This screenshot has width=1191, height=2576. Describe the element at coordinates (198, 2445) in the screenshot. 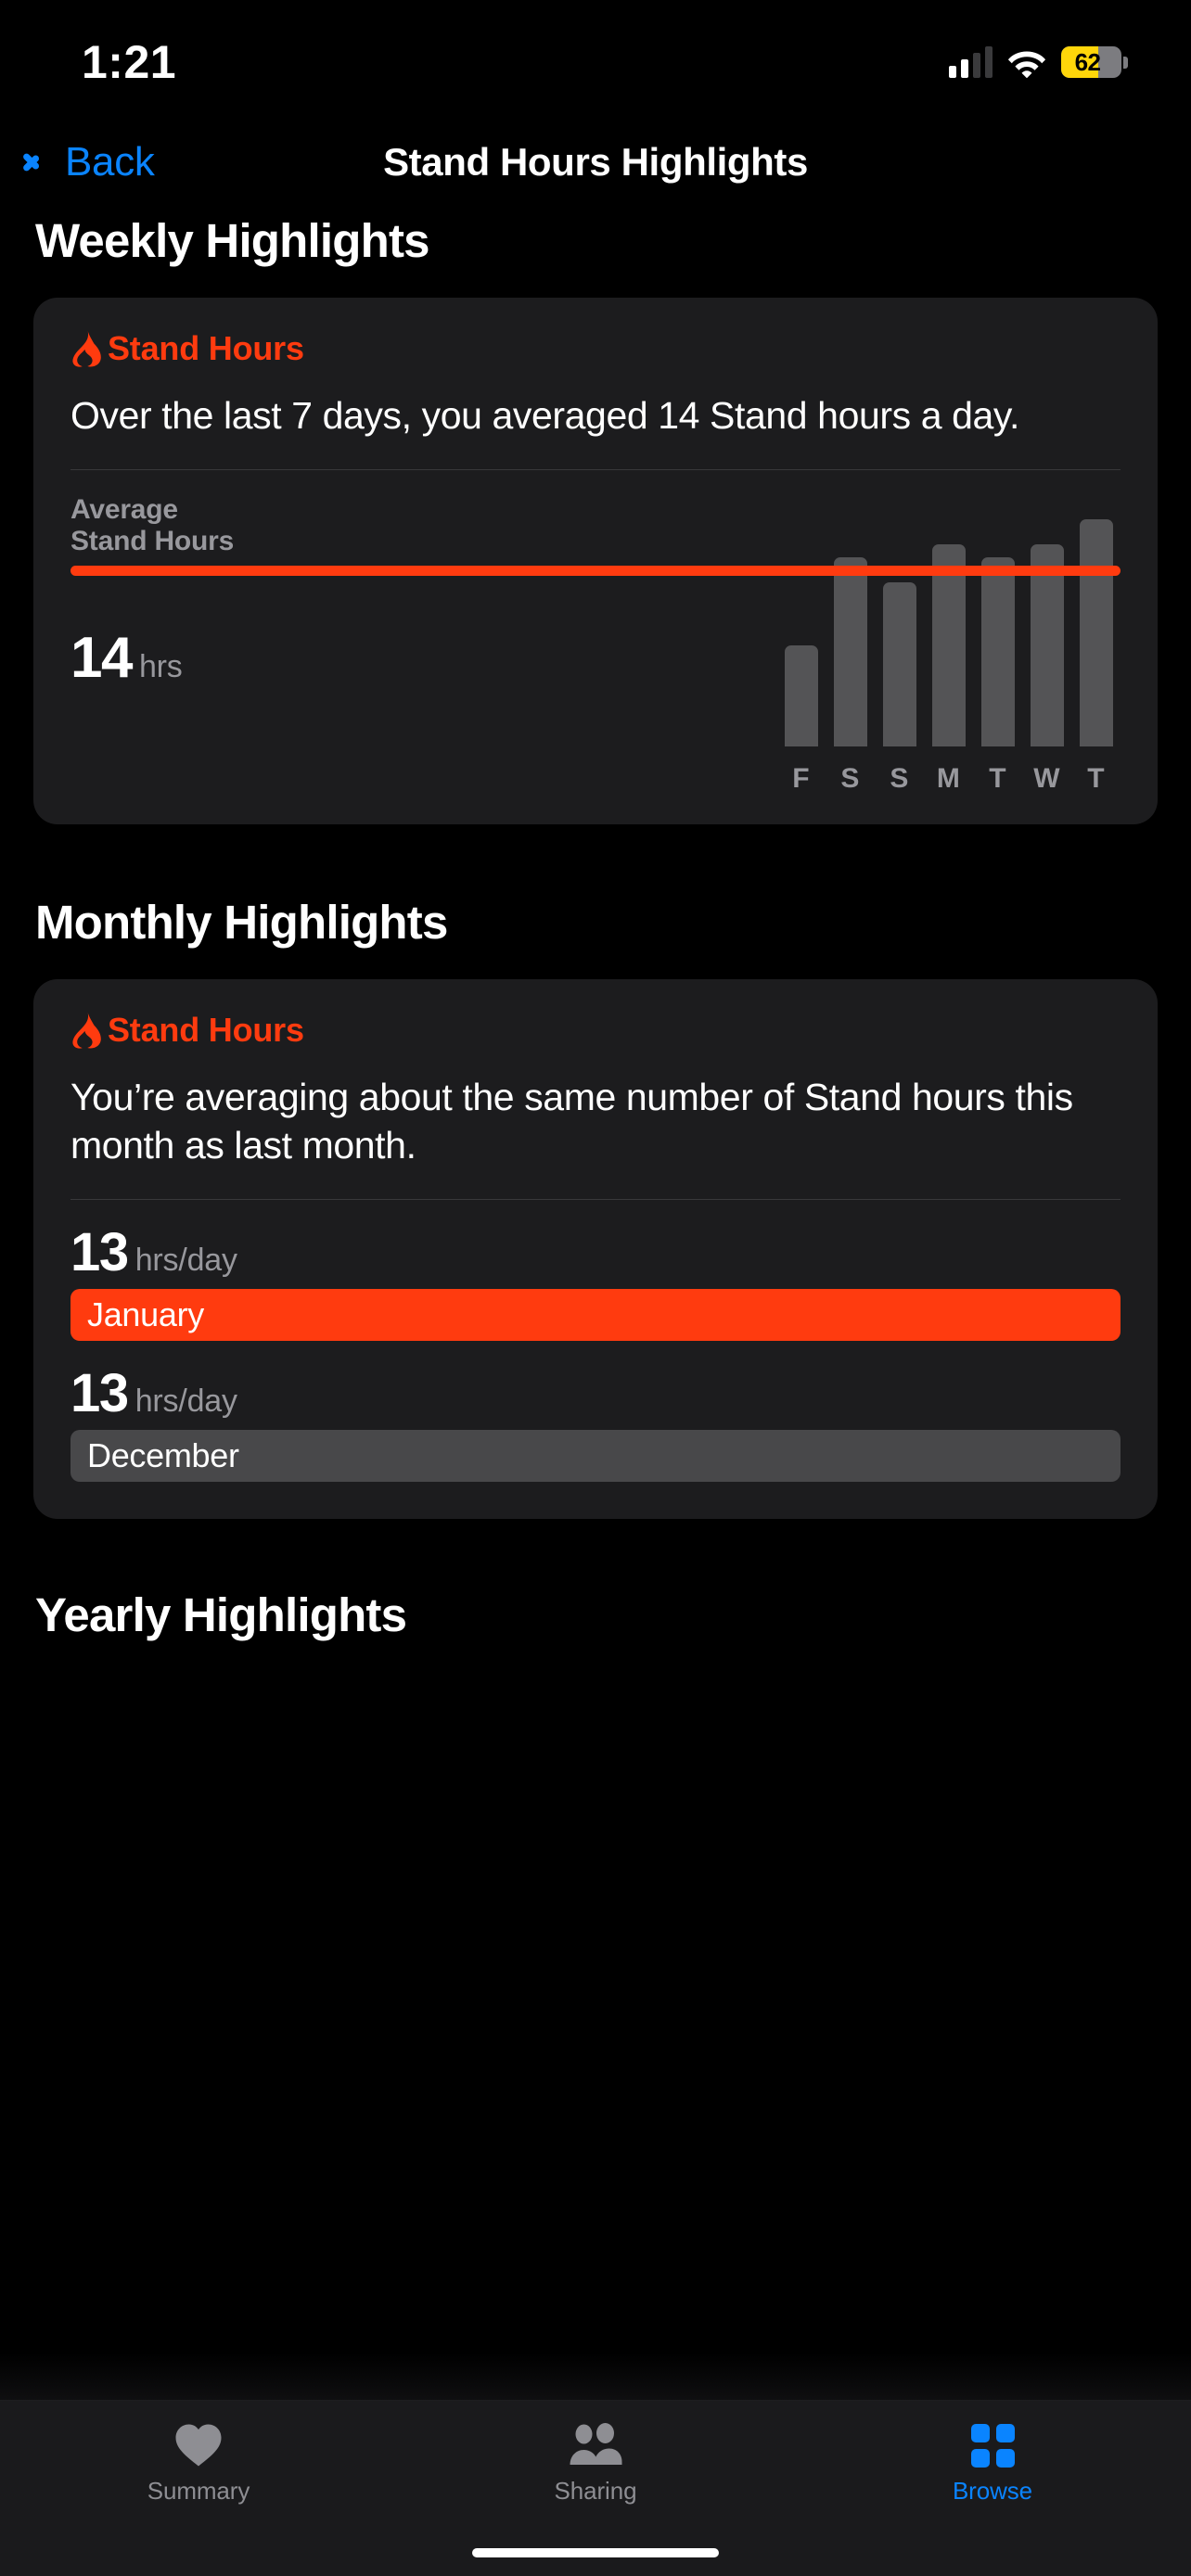

I see `heart-icon` at that location.